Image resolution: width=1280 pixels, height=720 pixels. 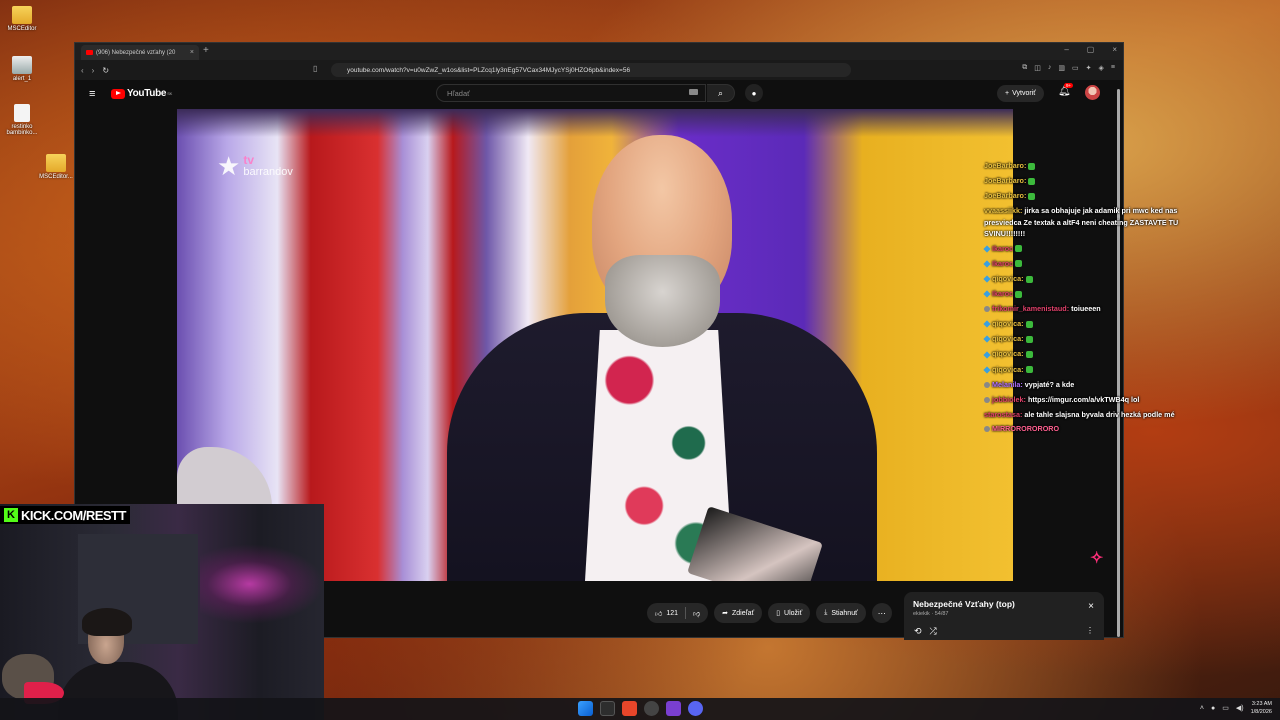 I want to click on desktop-icon-alert: alert_1, so click(x=22, y=69).